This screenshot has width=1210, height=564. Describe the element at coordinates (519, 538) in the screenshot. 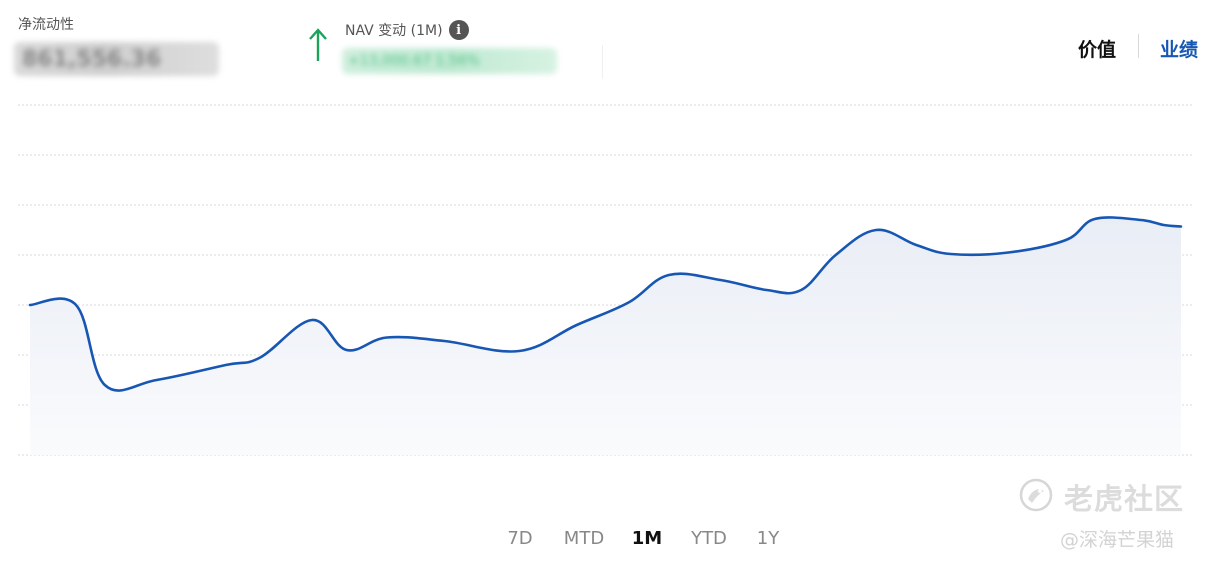

I see `range-button-7d: 7D` at that location.